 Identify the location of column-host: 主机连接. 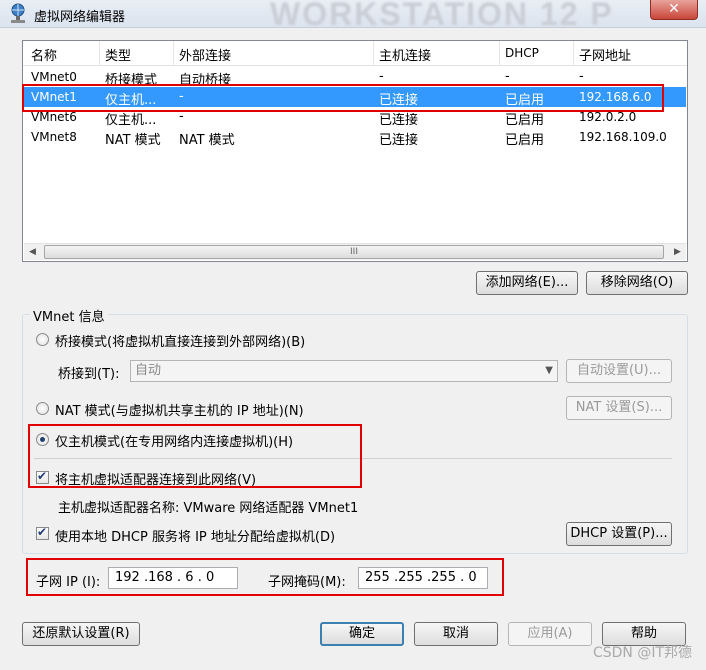
(405, 54).